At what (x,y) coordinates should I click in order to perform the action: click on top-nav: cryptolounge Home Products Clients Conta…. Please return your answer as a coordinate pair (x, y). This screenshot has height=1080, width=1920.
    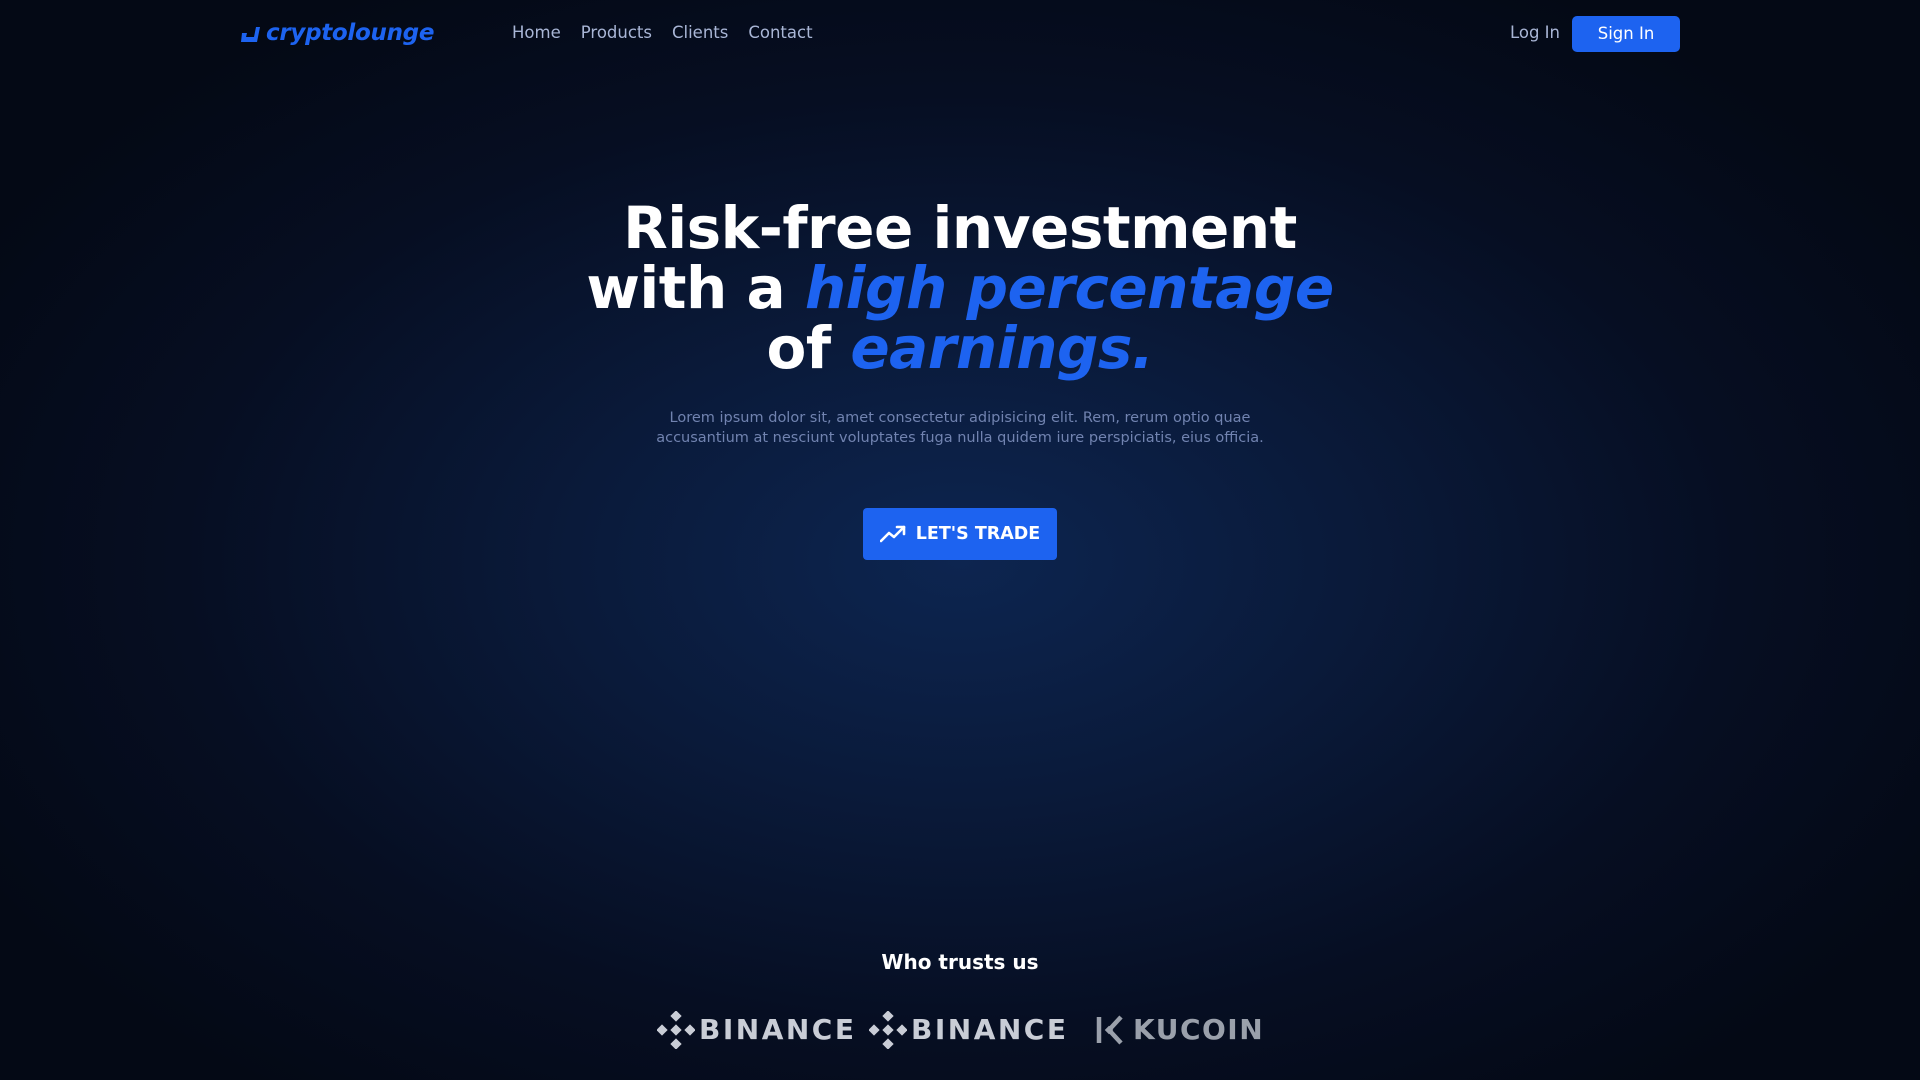
    Looking at the image, I should click on (960, 33).